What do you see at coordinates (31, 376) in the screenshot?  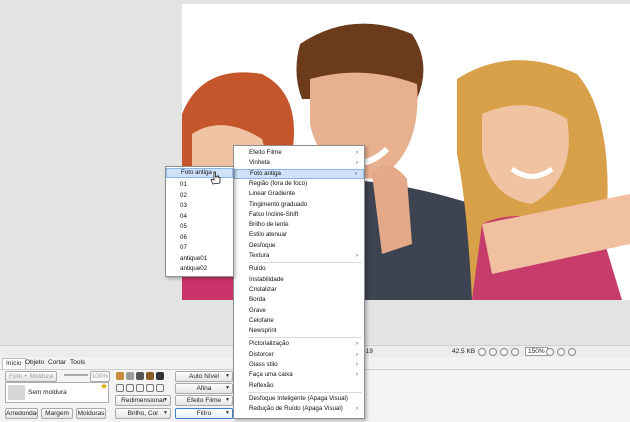 I see `photo-frame-button: Foto + Moldura` at bounding box center [31, 376].